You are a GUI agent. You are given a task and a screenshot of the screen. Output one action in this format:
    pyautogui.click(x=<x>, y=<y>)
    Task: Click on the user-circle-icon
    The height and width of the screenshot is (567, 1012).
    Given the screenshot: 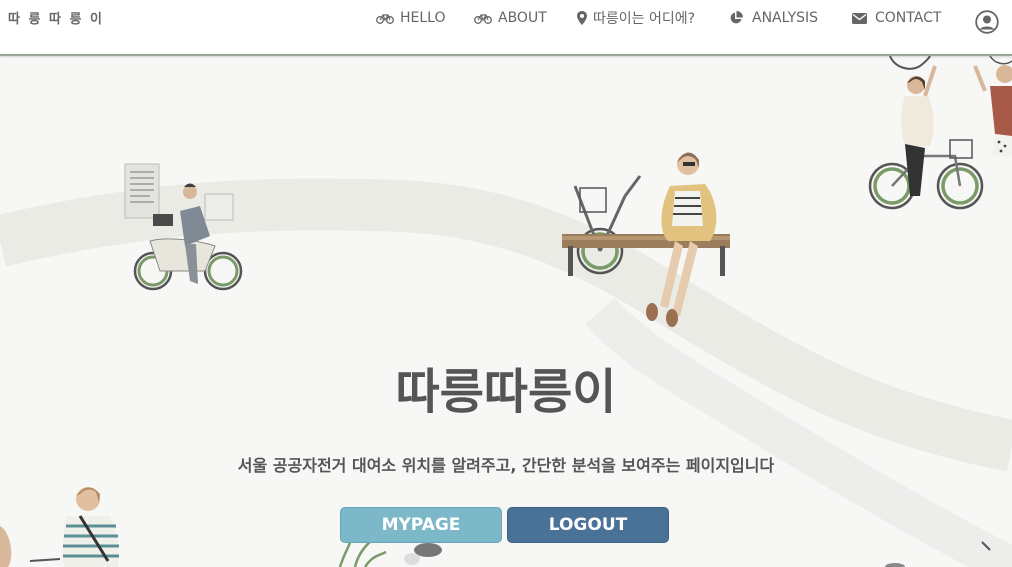 What is the action you would take?
    pyautogui.click(x=987, y=22)
    